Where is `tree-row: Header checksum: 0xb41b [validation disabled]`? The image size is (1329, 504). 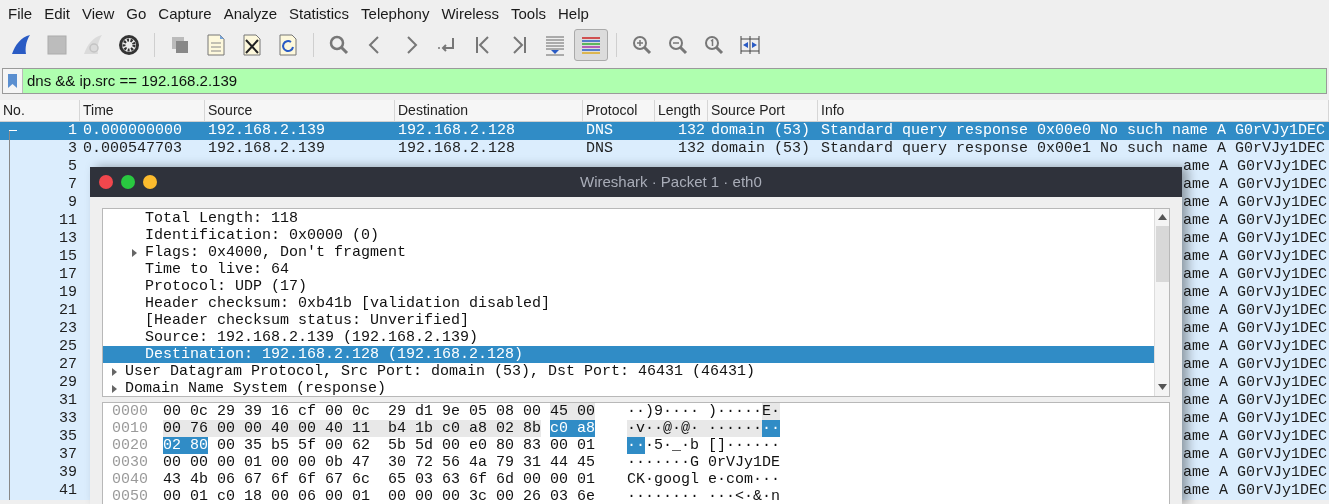
tree-row: Header checksum: 0xb41b [validation disabled] is located at coordinates (628, 303).